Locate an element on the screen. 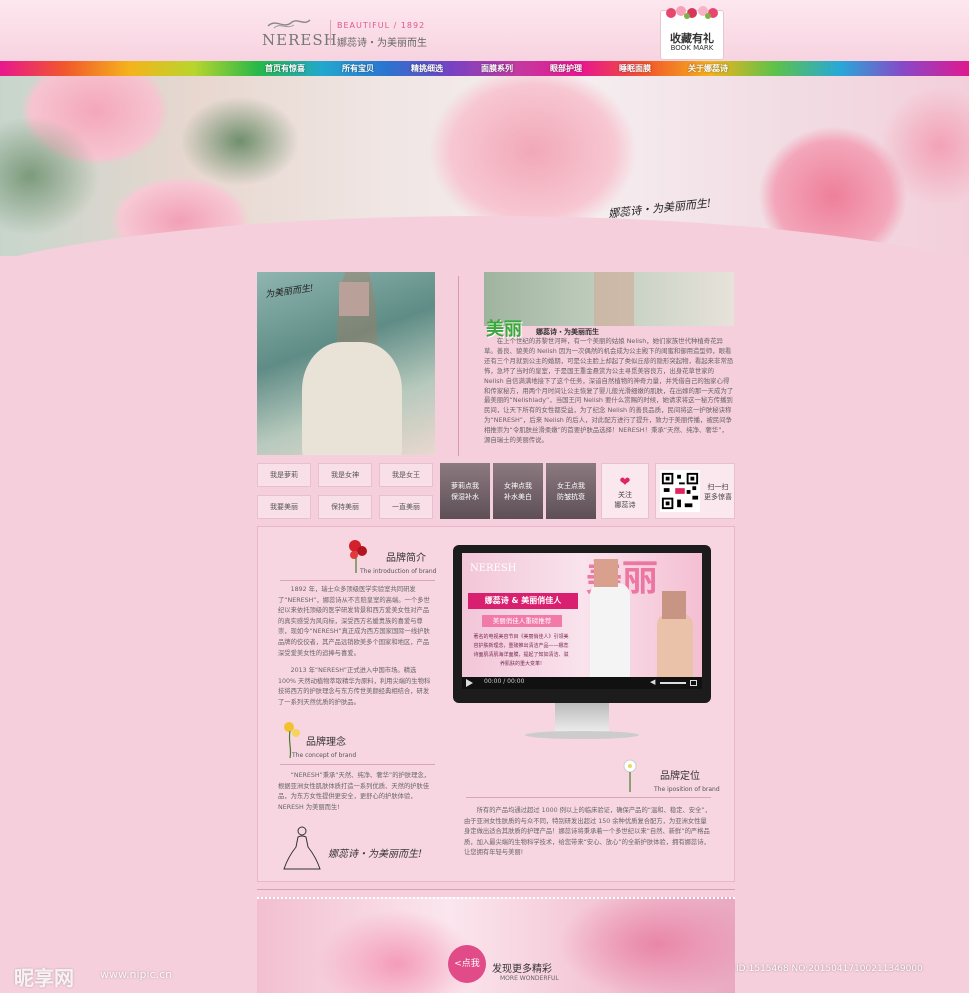  tile-goddess-line2: 补水美白 is located at coordinates (518, 497).